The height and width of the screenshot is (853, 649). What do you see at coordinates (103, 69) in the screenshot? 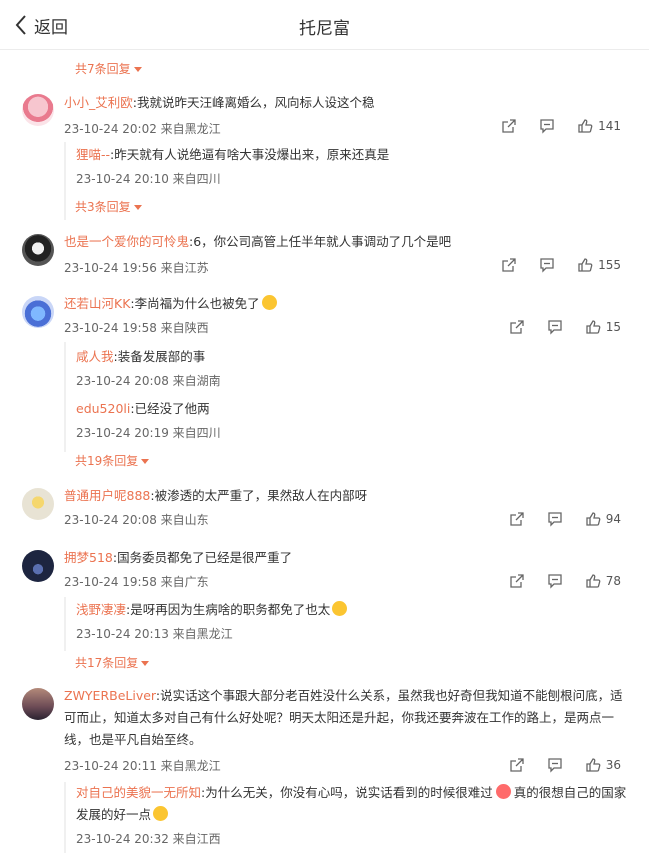
I see `more-replies-label: 共7条回复` at bounding box center [103, 69].